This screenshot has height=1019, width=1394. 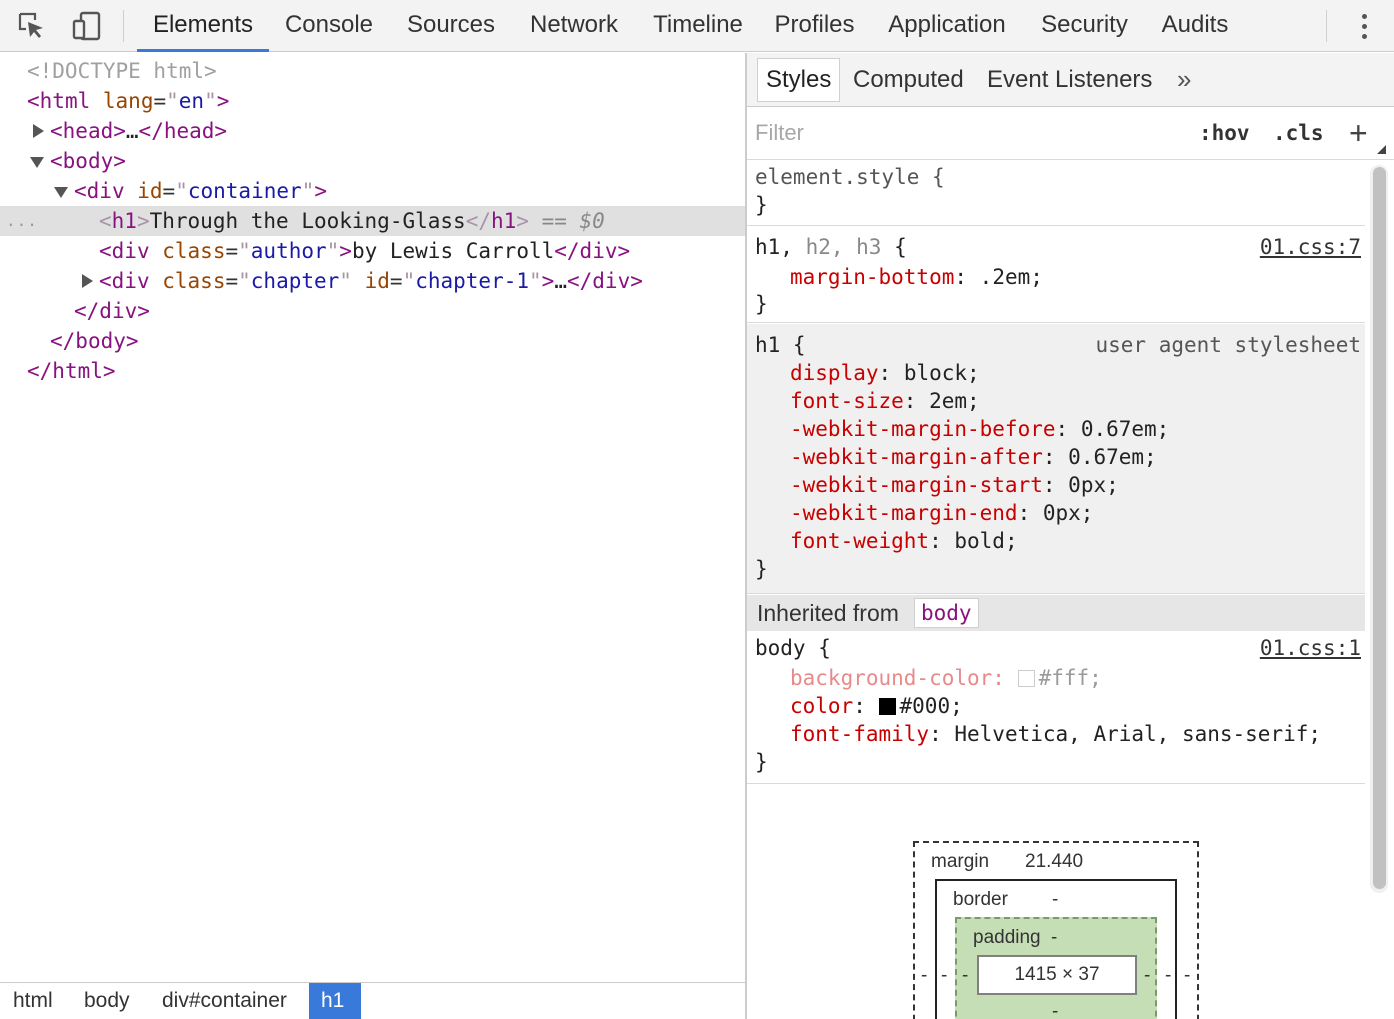 I want to click on rule-source-link: 01.css:7, so click(x=1310, y=247).